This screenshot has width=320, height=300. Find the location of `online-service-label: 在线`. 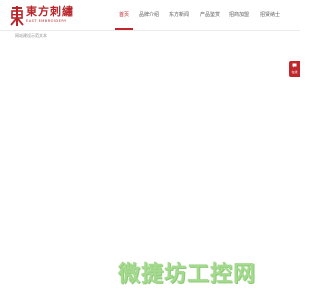

online-service-label: 在线 is located at coordinates (294, 72).